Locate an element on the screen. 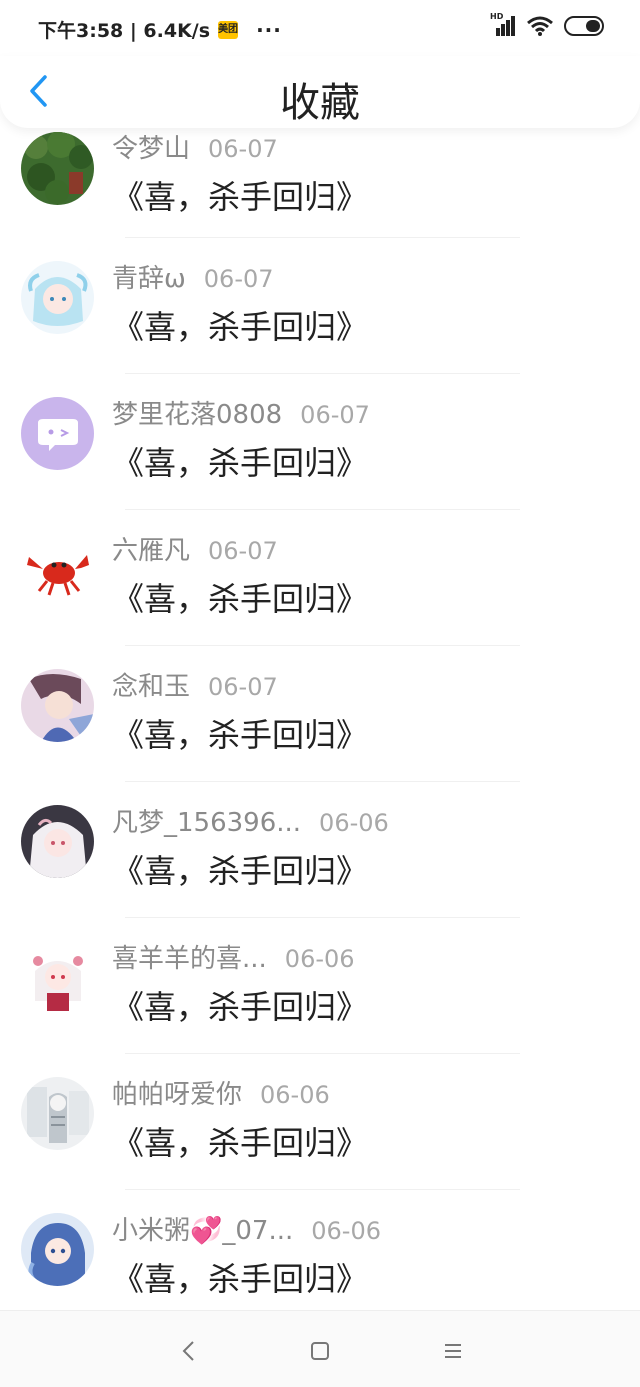  item-meta: 青辞ω 06-07 is located at coordinates (193, 276).